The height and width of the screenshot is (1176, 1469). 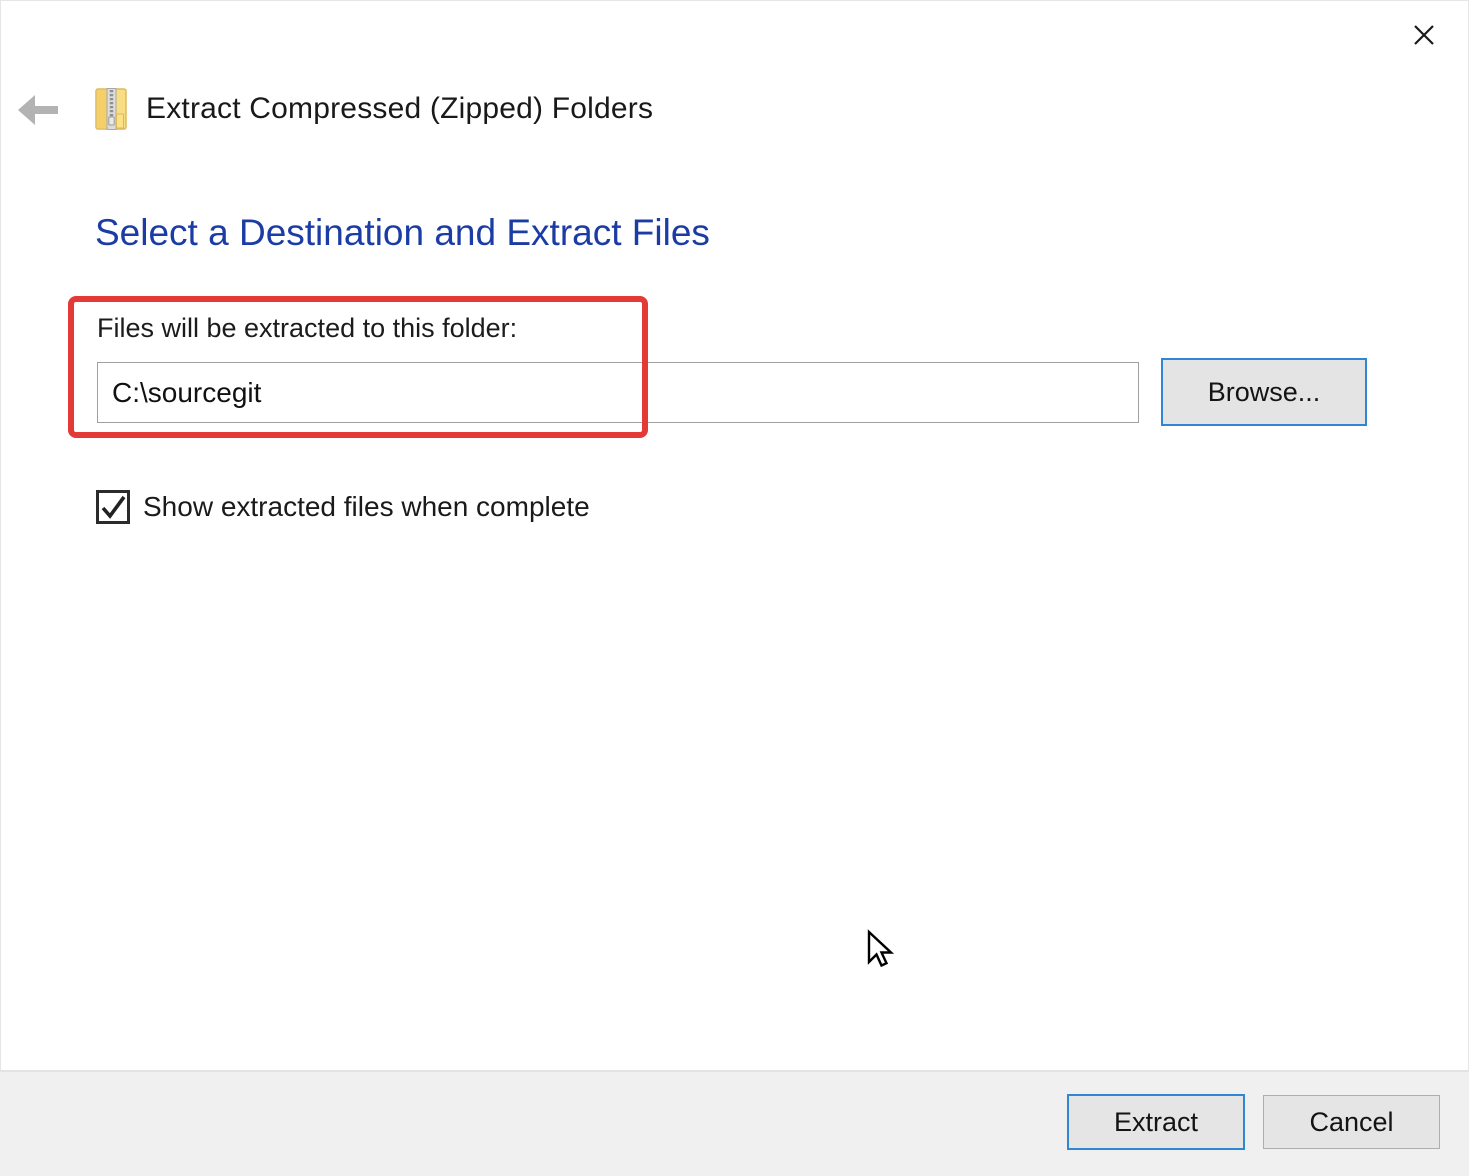 I want to click on destination-path-input, so click(x=618, y=392).